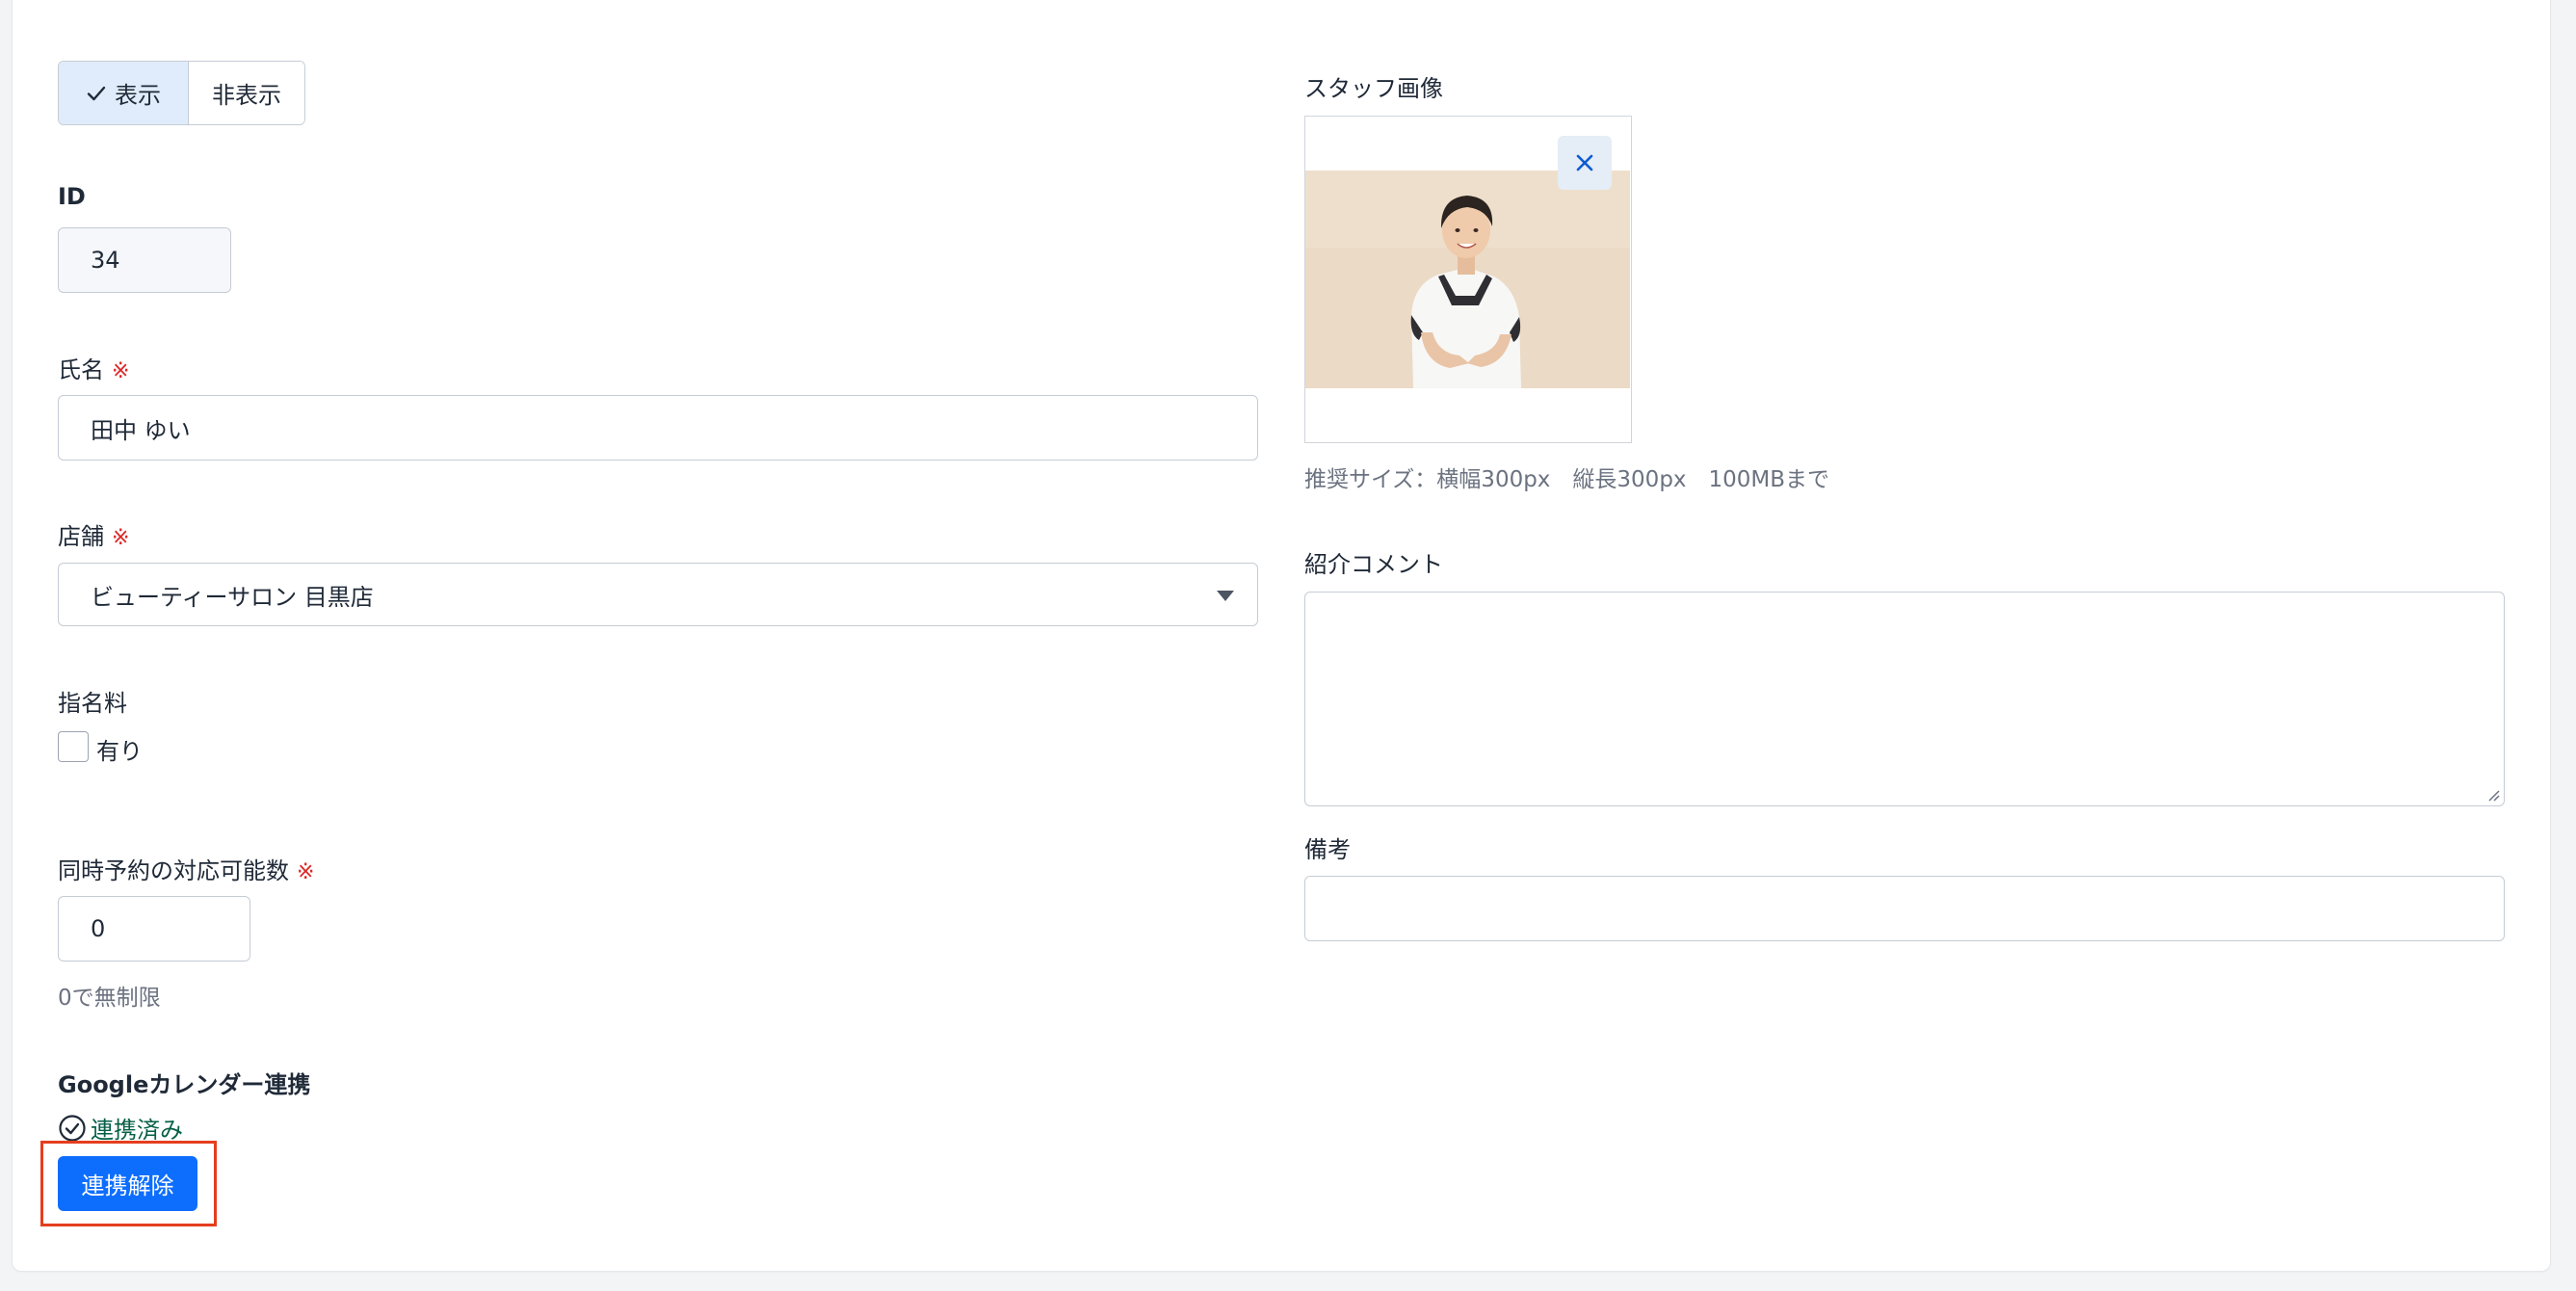  What do you see at coordinates (98, 928) in the screenshot?
I see `concurrent-bookings-value: 0` at bounding box center [98, 928].